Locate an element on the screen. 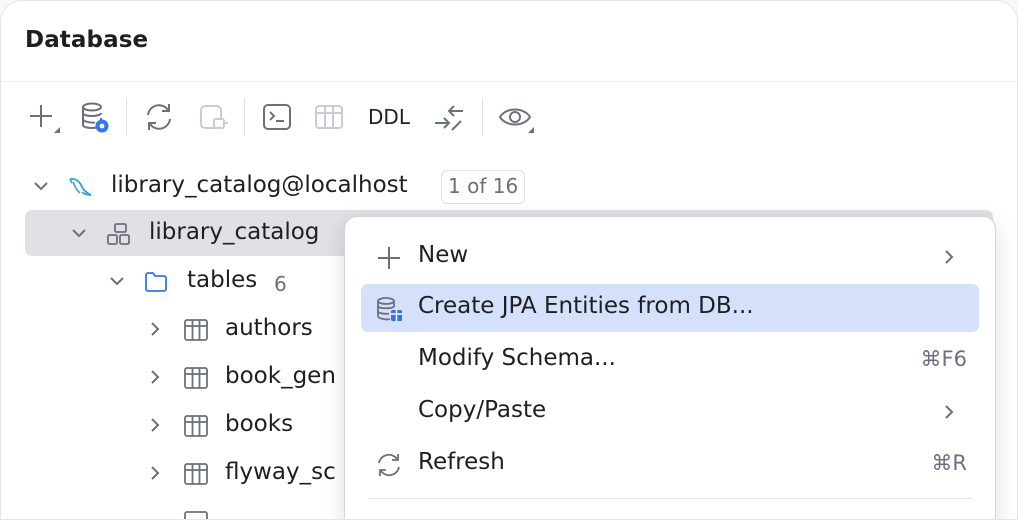 The width and height of the screenshot is (1018, 520). menu-item-label: Copy/Paste is located at coordinates (482, 410).